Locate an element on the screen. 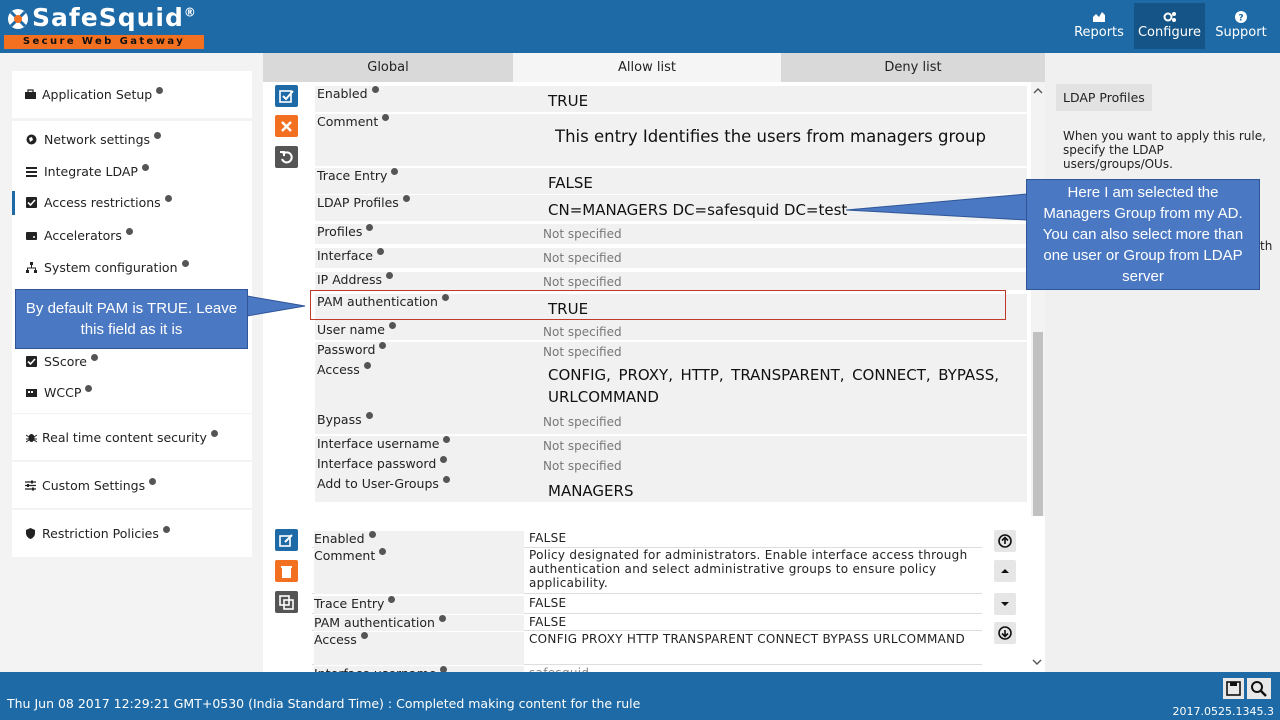 Image resolution: width=1280 pixels, height=720 pixels. sidebar-group-content-security: Real time content security is located at coordinates (132, 437).